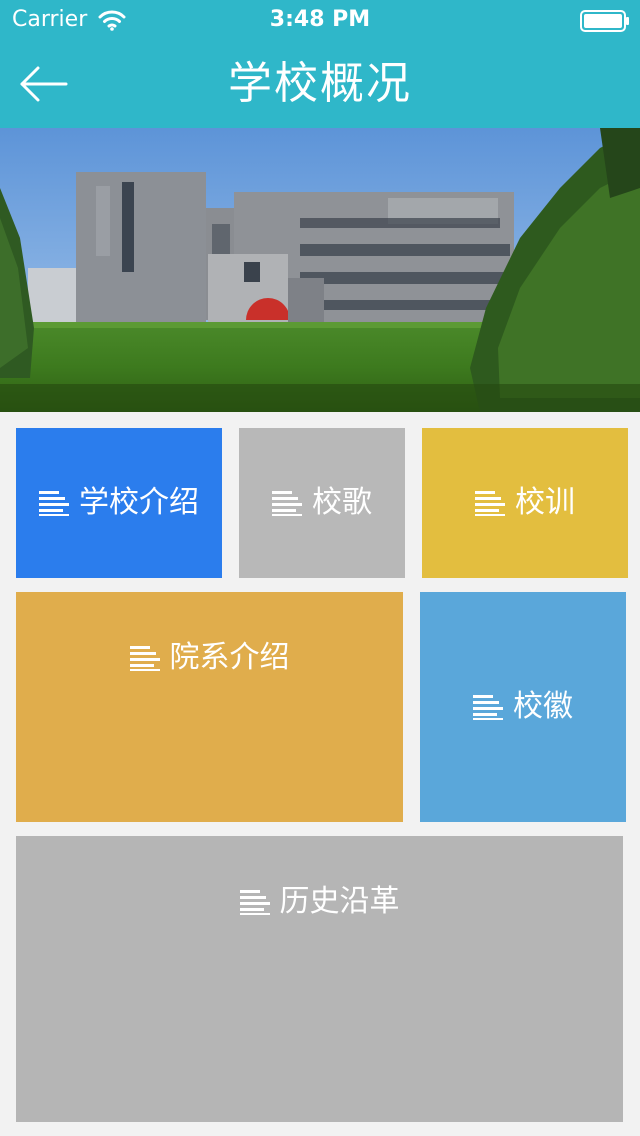  I want to click on tile-school-intro-content: 学校介绍, so click(119, 503).